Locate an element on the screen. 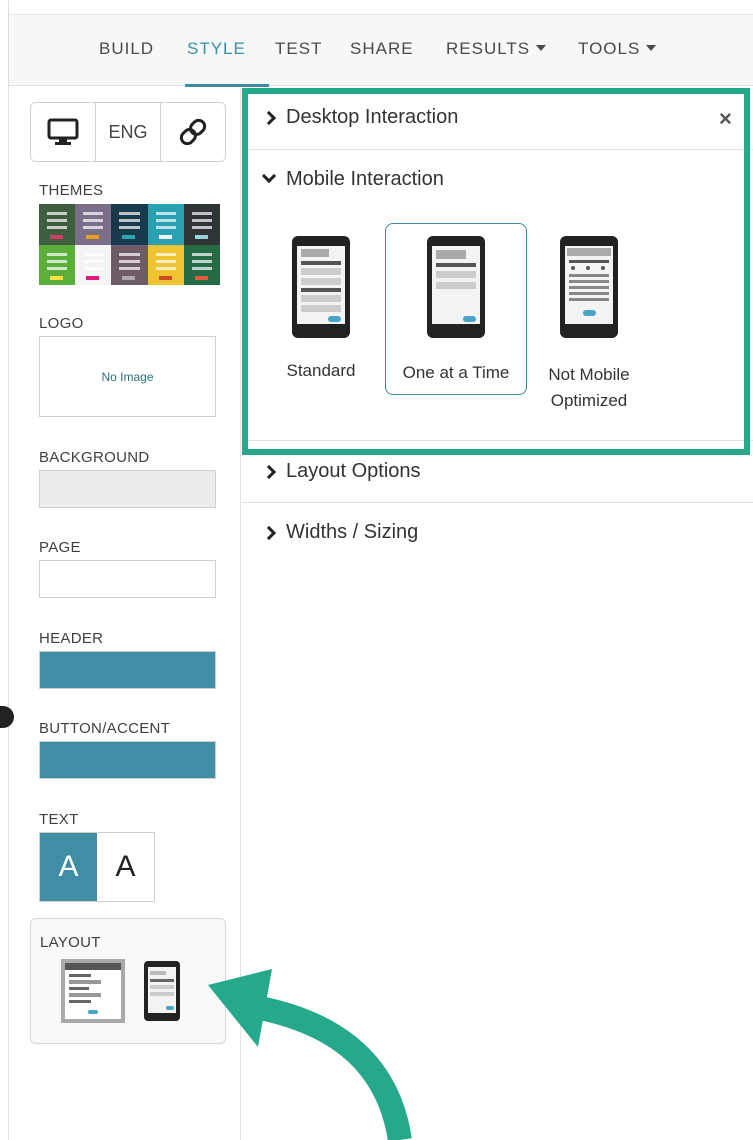 The image size is (753, 1140). language-button: ENG is located at coordinates (128, 132).